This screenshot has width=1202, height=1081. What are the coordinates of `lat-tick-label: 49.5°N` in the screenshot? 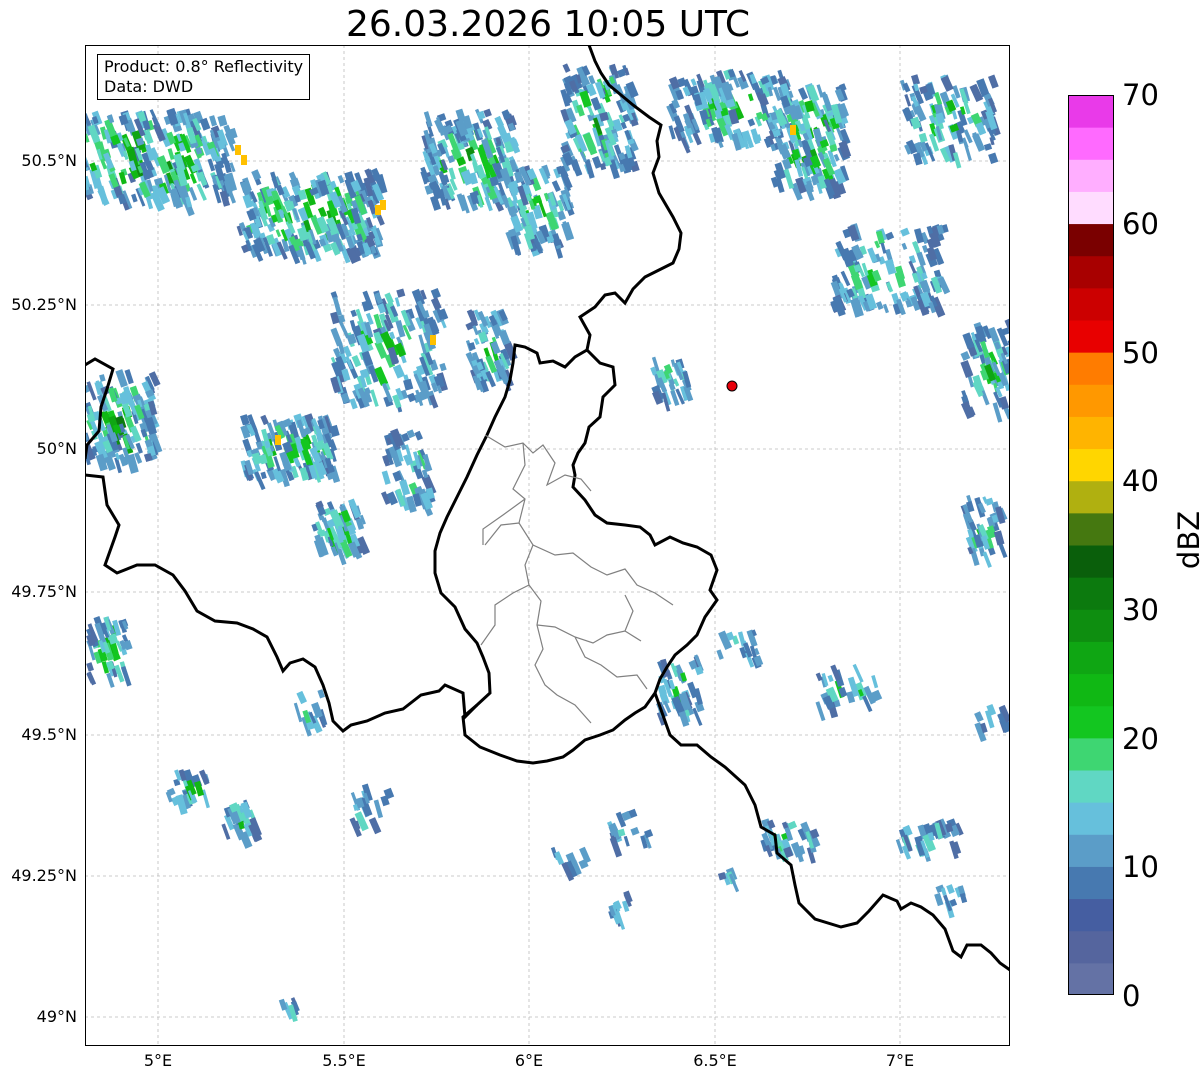 It's located at (49, 734).